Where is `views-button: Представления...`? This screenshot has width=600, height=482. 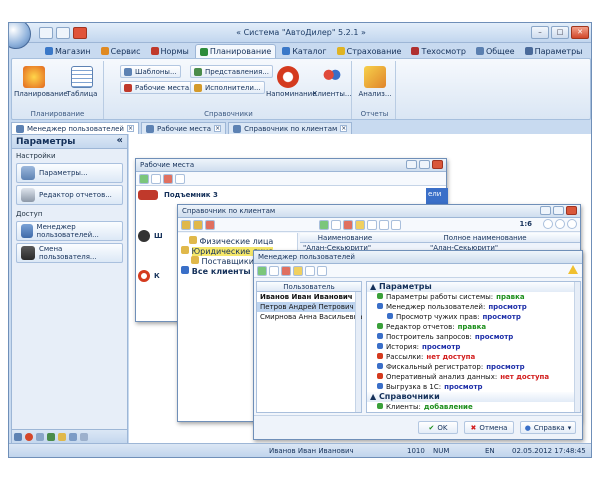
views-button: Представления... is located at coordinates (231, 71).